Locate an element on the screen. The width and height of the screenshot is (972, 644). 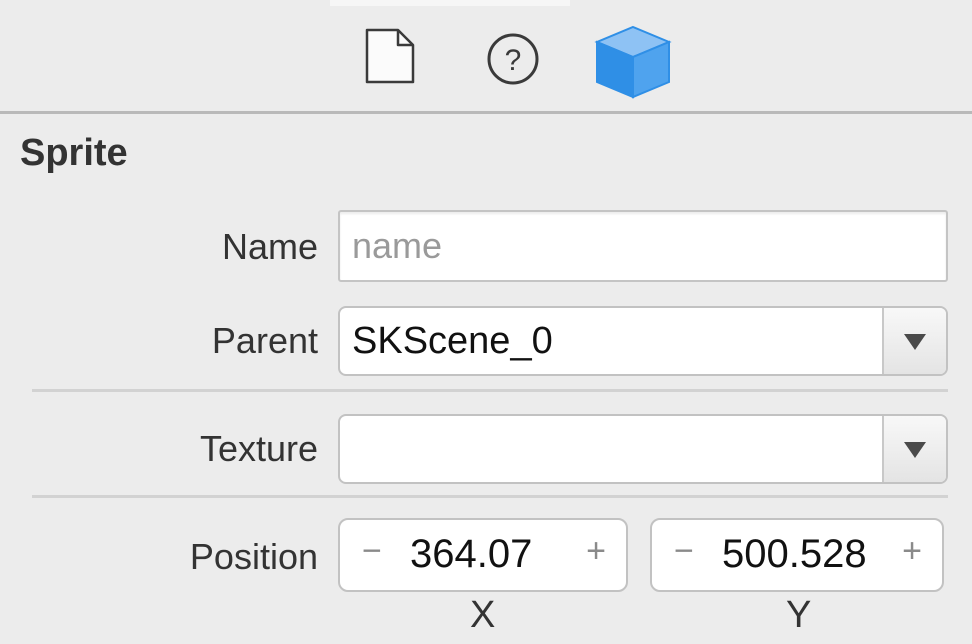
parent-combo: SKScene_0 is located at coordinates (643, 341).